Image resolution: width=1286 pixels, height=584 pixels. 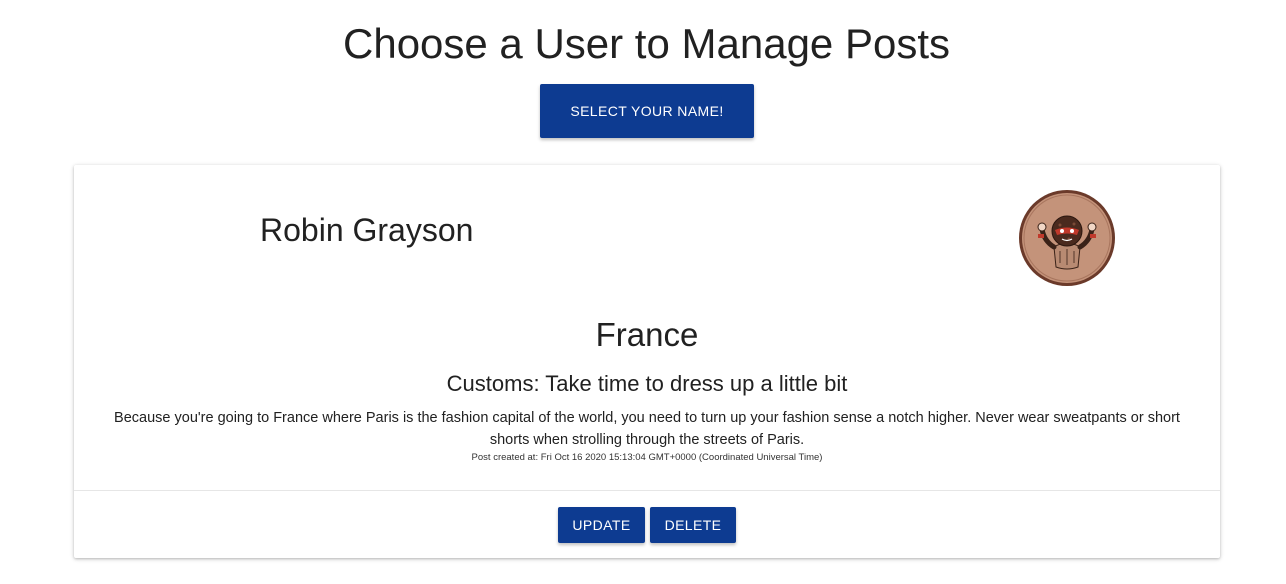 I want to click on delete-button: DELETE, so click(x=693, y=525).